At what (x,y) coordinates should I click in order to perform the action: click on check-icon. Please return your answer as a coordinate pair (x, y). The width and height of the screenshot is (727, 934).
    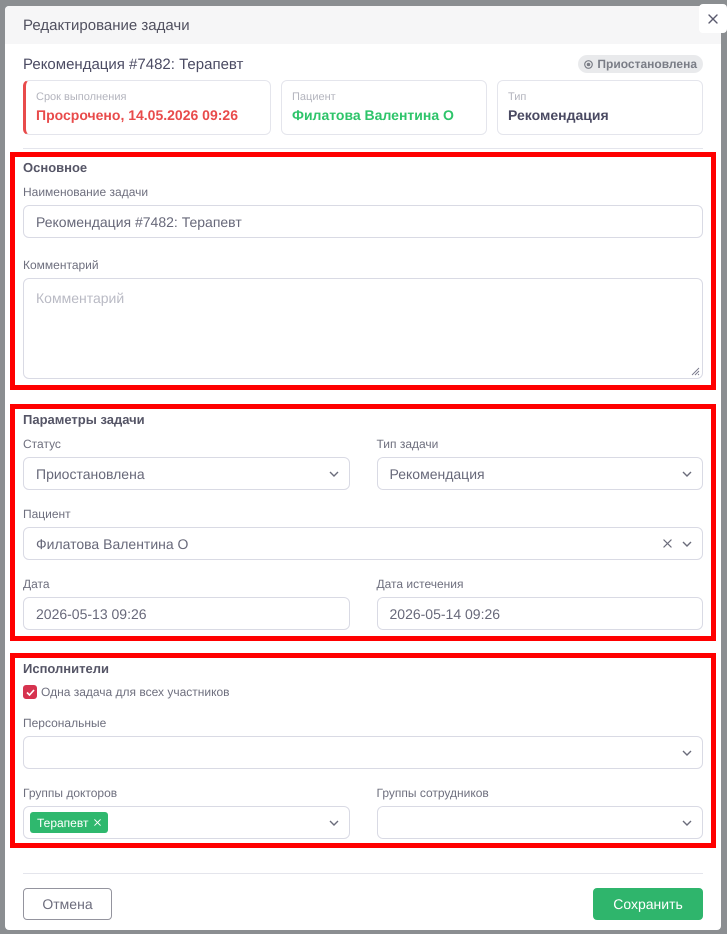
    Looking at the image, I should click on (30, 692).